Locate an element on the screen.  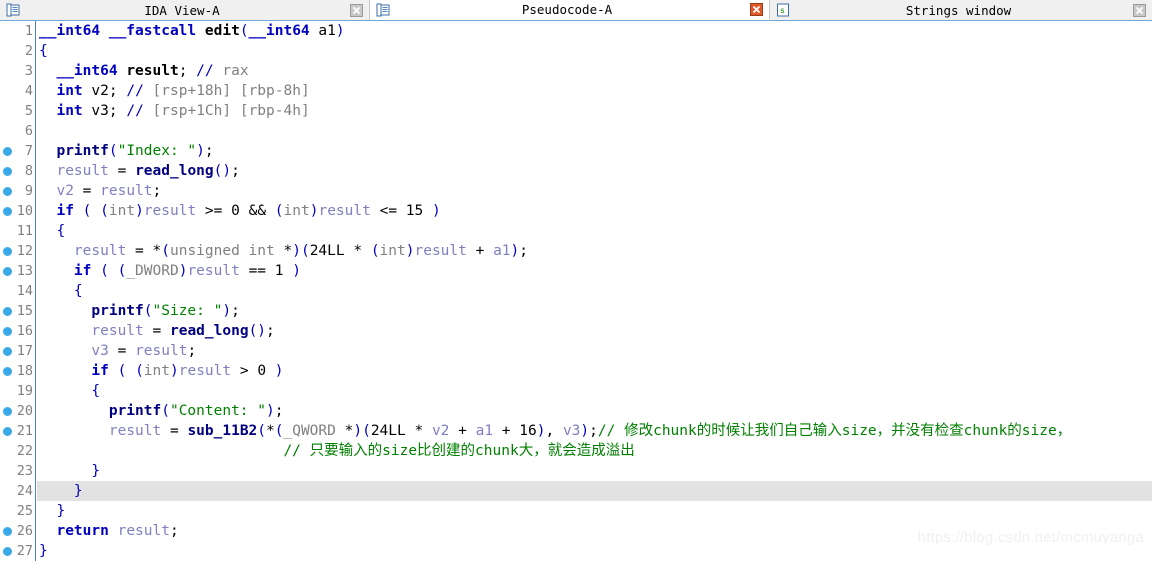
code-text: if ( (_DWORD)result == 1 ) is located at coordinates (594, 271).